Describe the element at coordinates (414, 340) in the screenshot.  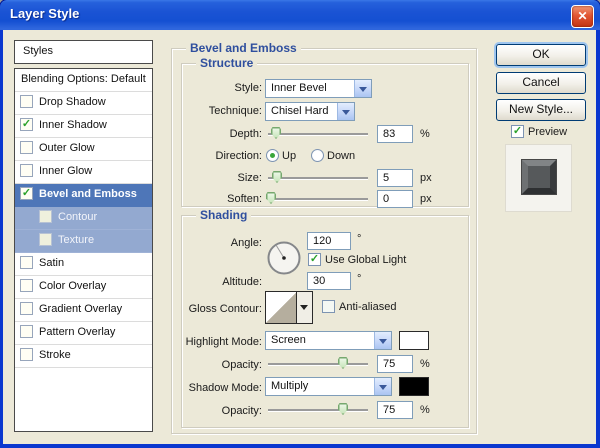
I see `highlight-color-swatch` at that location.